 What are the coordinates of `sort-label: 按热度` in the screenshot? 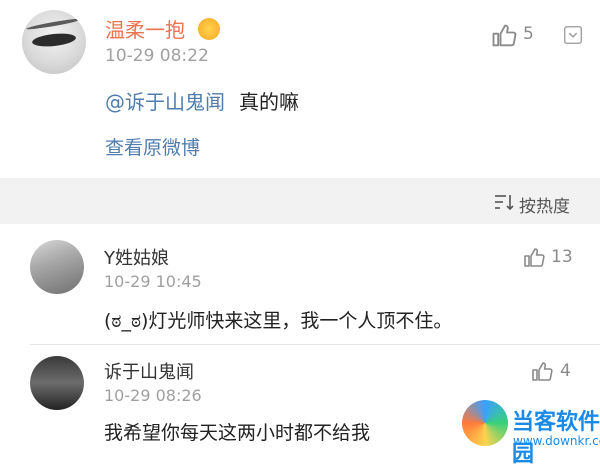 It's located at (544, 204).